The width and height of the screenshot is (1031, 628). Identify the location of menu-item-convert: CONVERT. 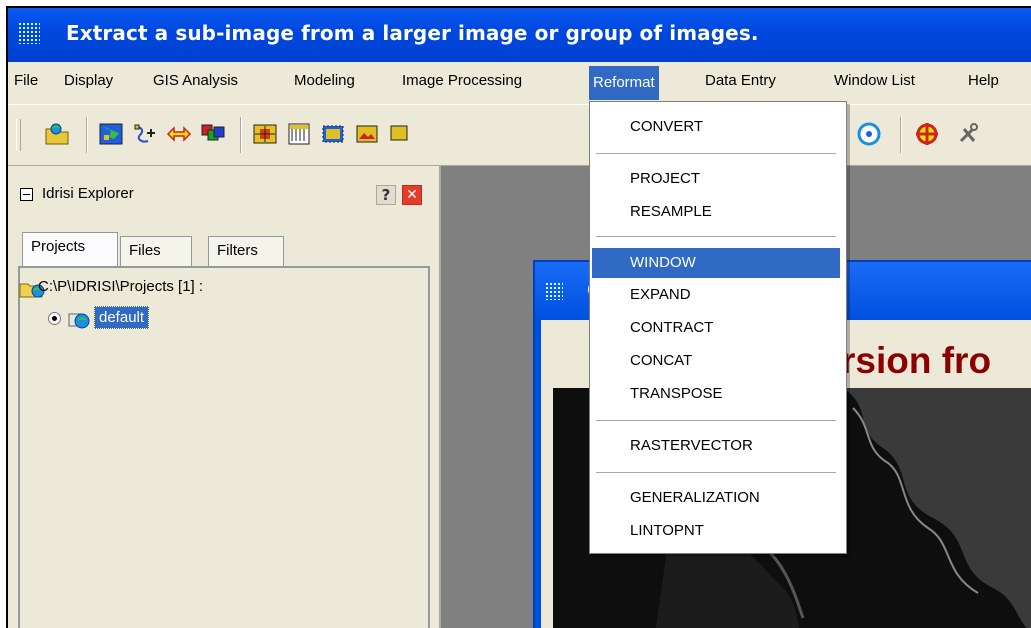
(716, 127).